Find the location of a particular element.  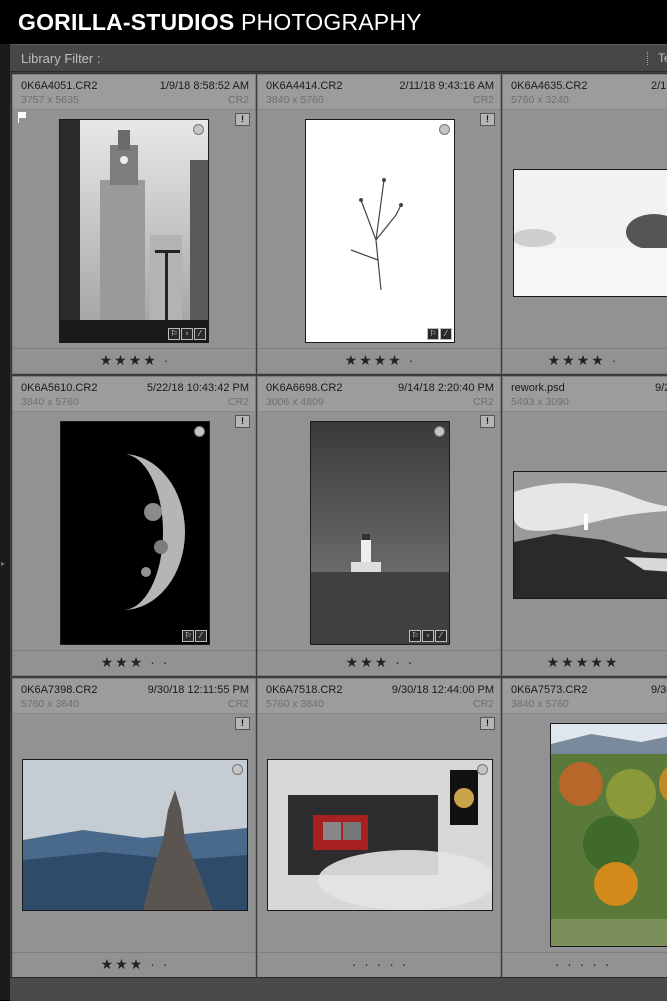

lighthouse-image is located at coordinates (380, 533).